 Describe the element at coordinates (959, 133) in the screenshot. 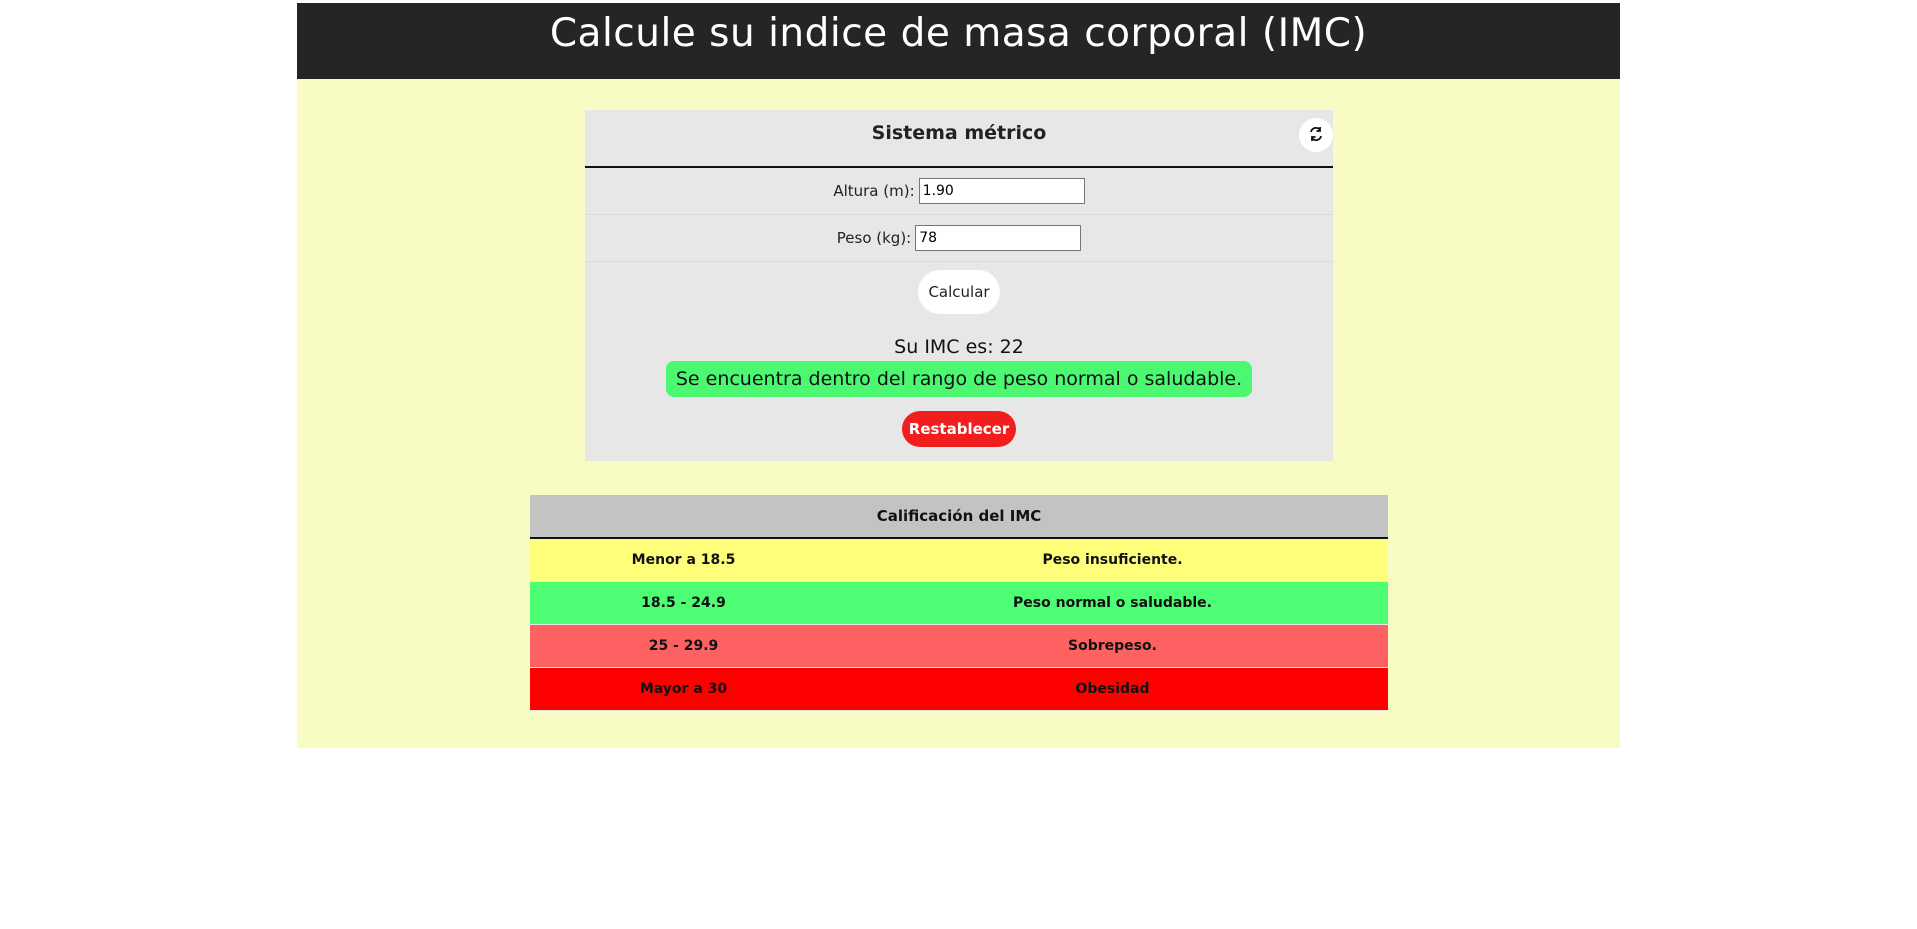

I see `system-title: Sistema métrico` at that location.